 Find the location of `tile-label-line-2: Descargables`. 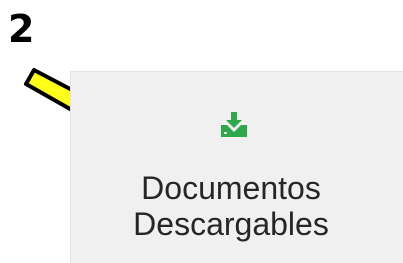

tile-label-line-2: Descargables is located at coordinates (231, 224).